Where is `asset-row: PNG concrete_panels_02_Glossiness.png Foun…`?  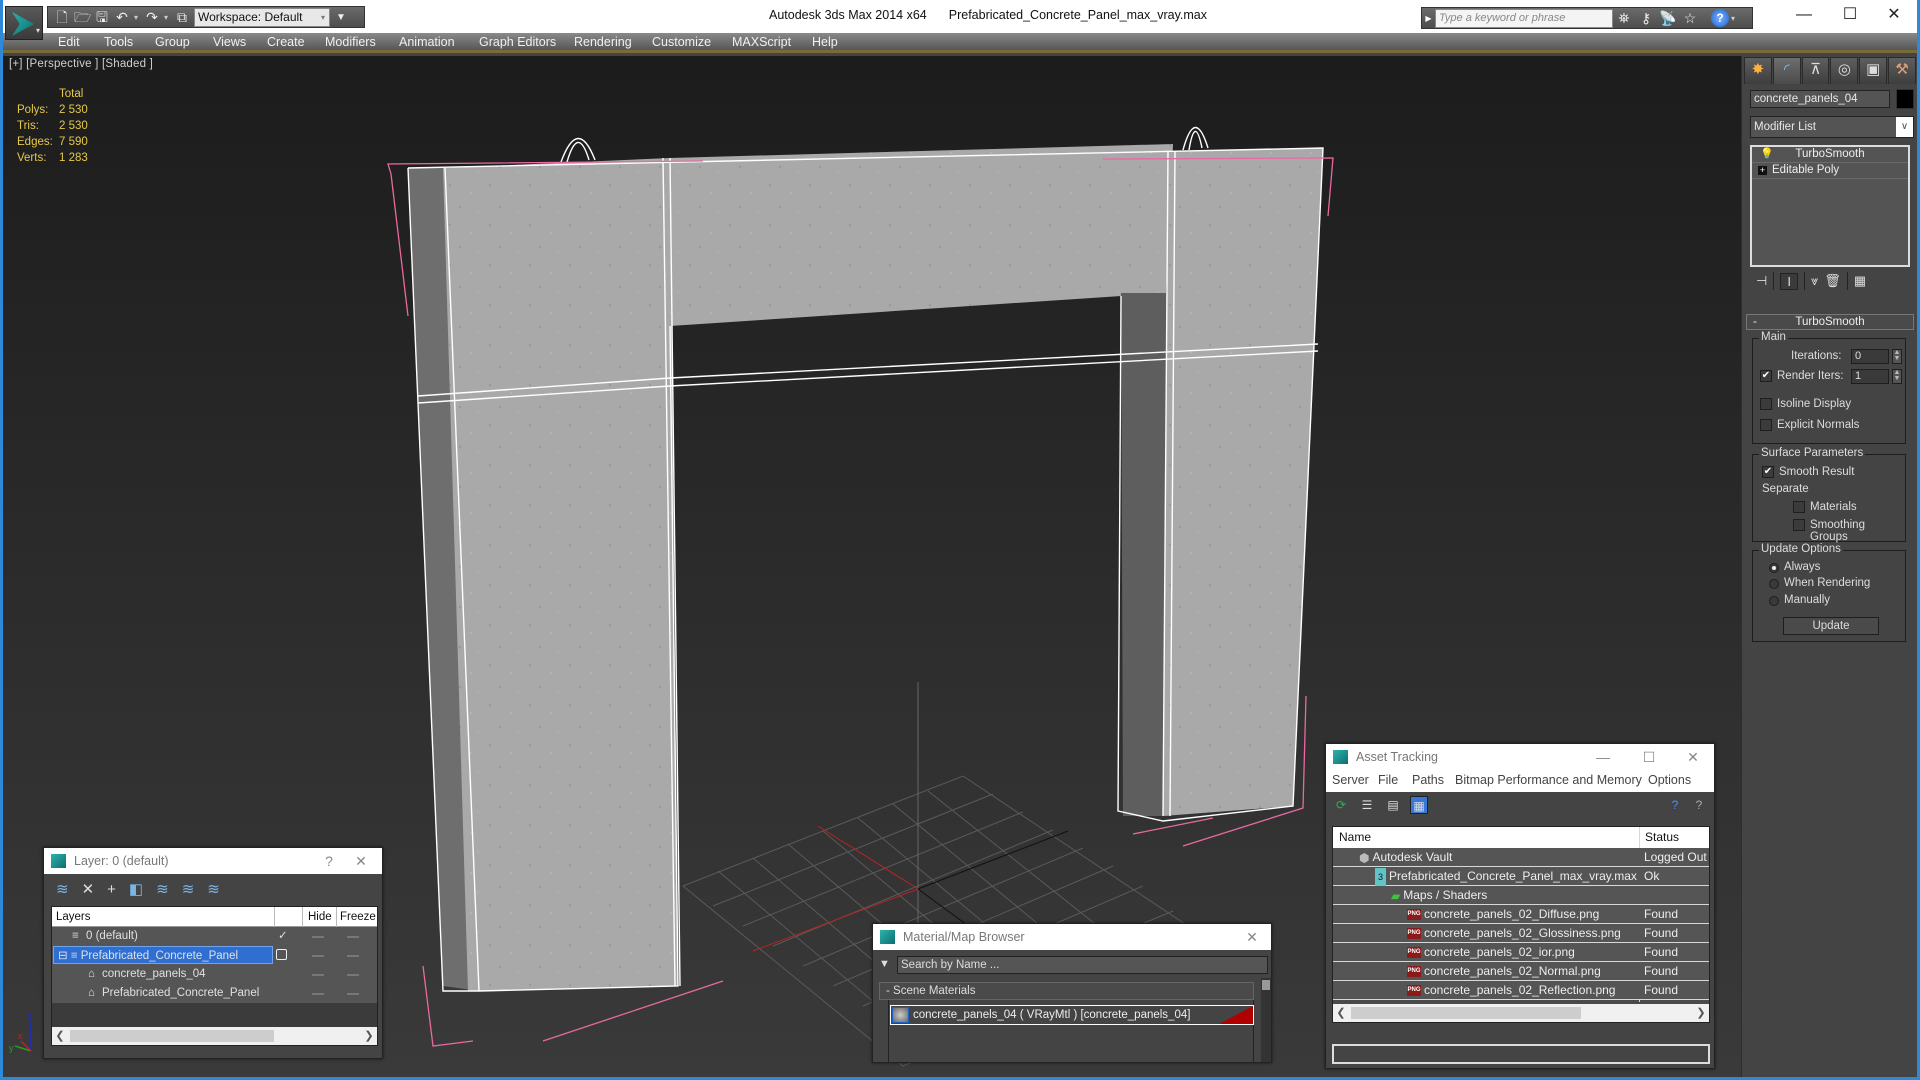
asset-row: PNG concrete_panels_02_Glossiness.png Foun… is located at coordinates (1521, 933).